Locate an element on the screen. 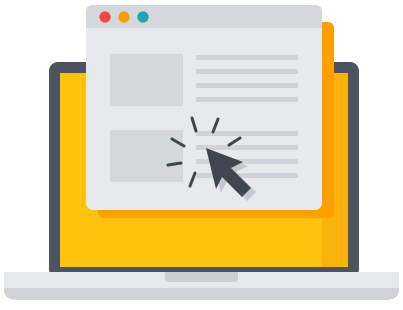  laptop-notch is located at coordinates (201, 277).